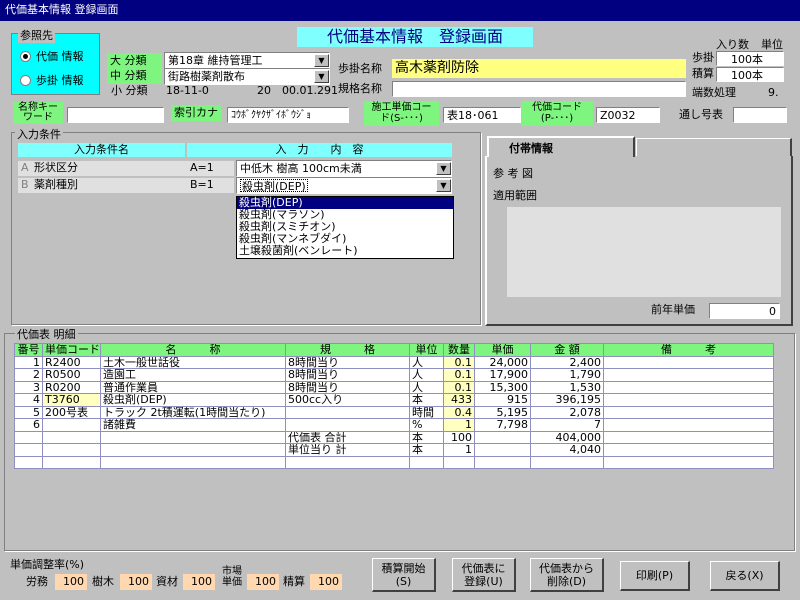  I want to click on table-row: 5 200号表 トラック 2t積運転(1時間当たり) 時間 0.4 5,195 2,078, so click(394, 412).